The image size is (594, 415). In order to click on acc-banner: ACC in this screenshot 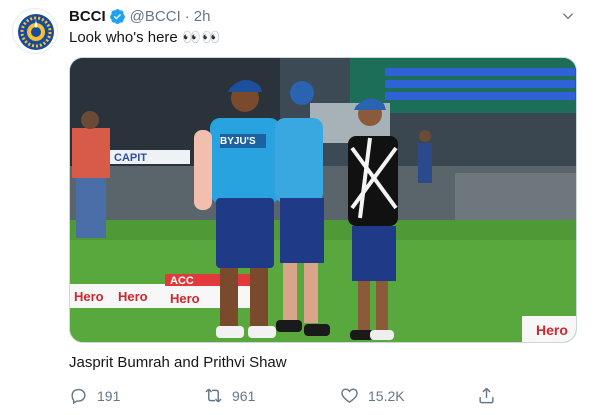, I will do `click(182, 281)`.